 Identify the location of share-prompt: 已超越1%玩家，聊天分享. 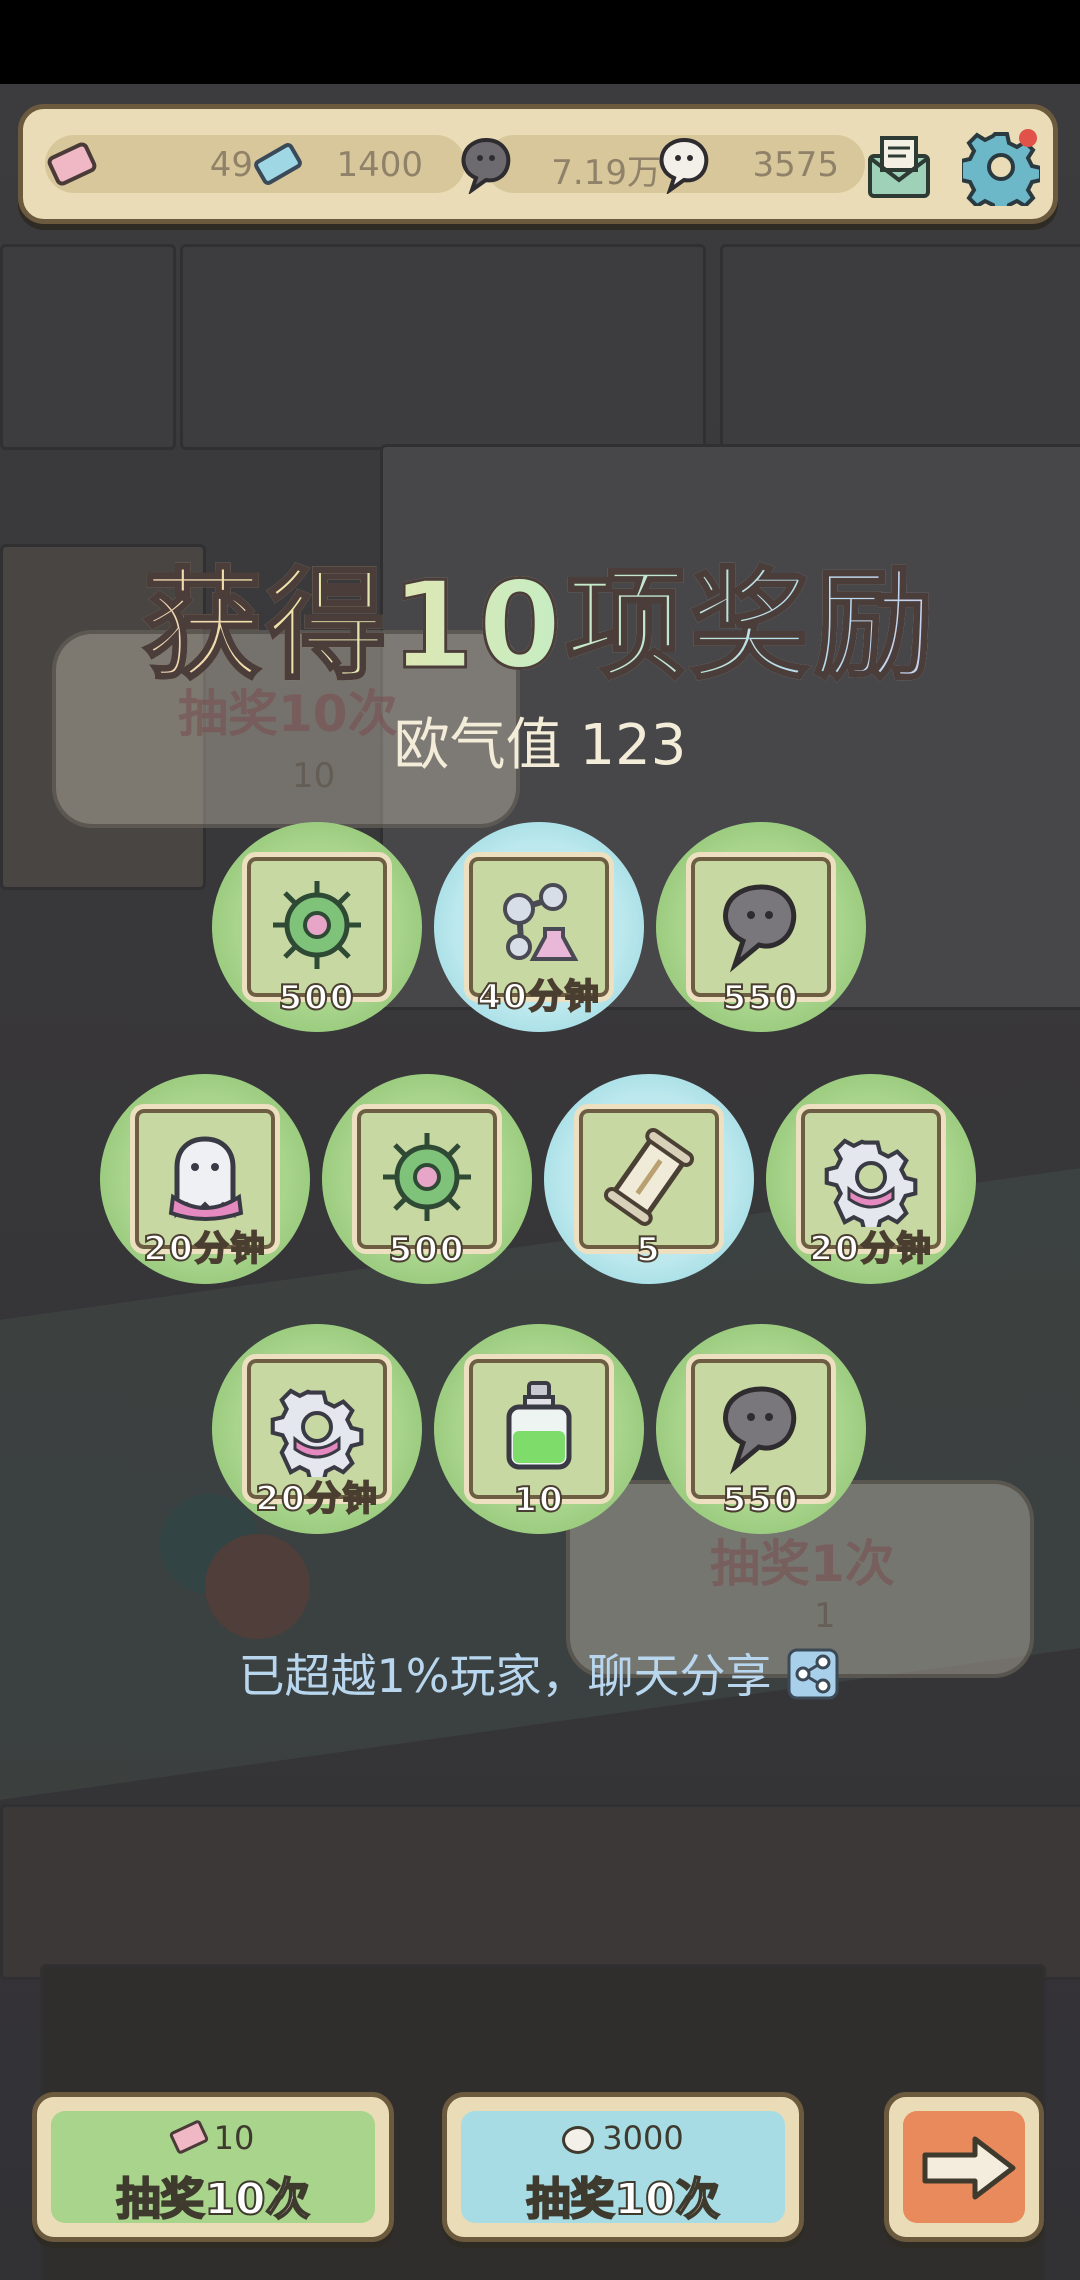
(540, 1676).